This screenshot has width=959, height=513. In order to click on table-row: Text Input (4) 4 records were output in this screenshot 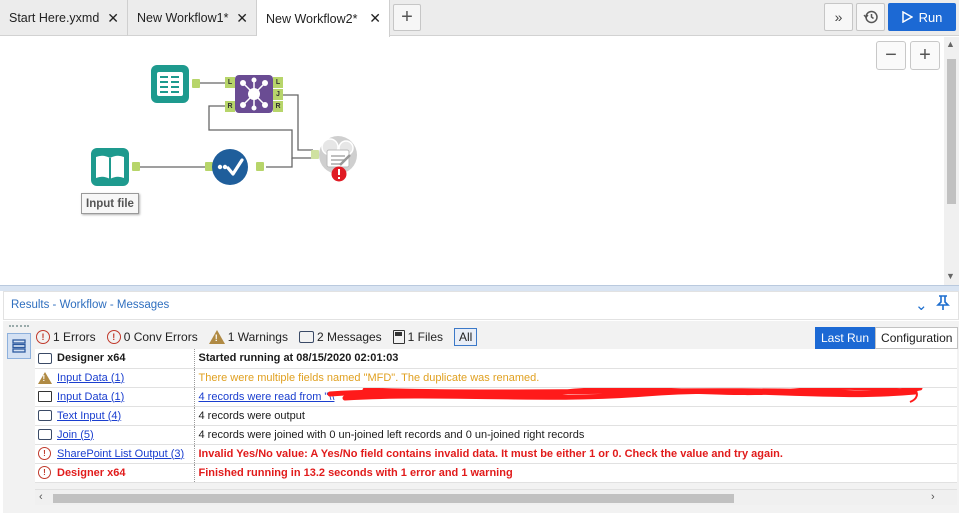, I will do `click(496, 416)`.